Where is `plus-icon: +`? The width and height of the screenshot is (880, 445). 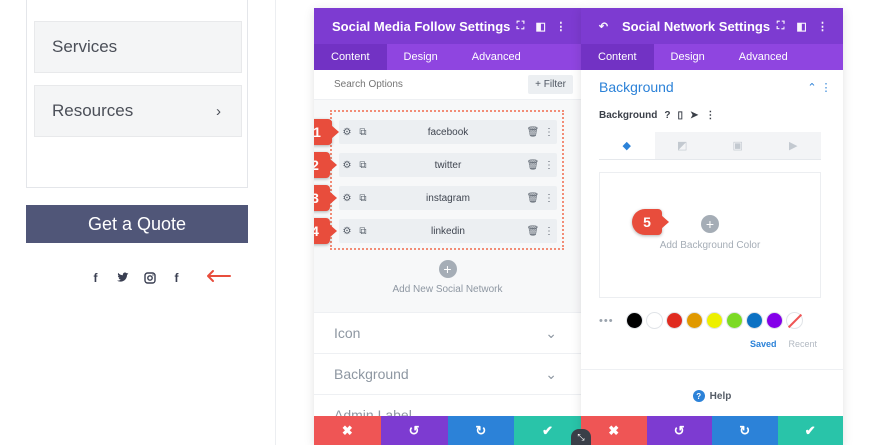 plus-icon: + is located at coordinates (710, 224).